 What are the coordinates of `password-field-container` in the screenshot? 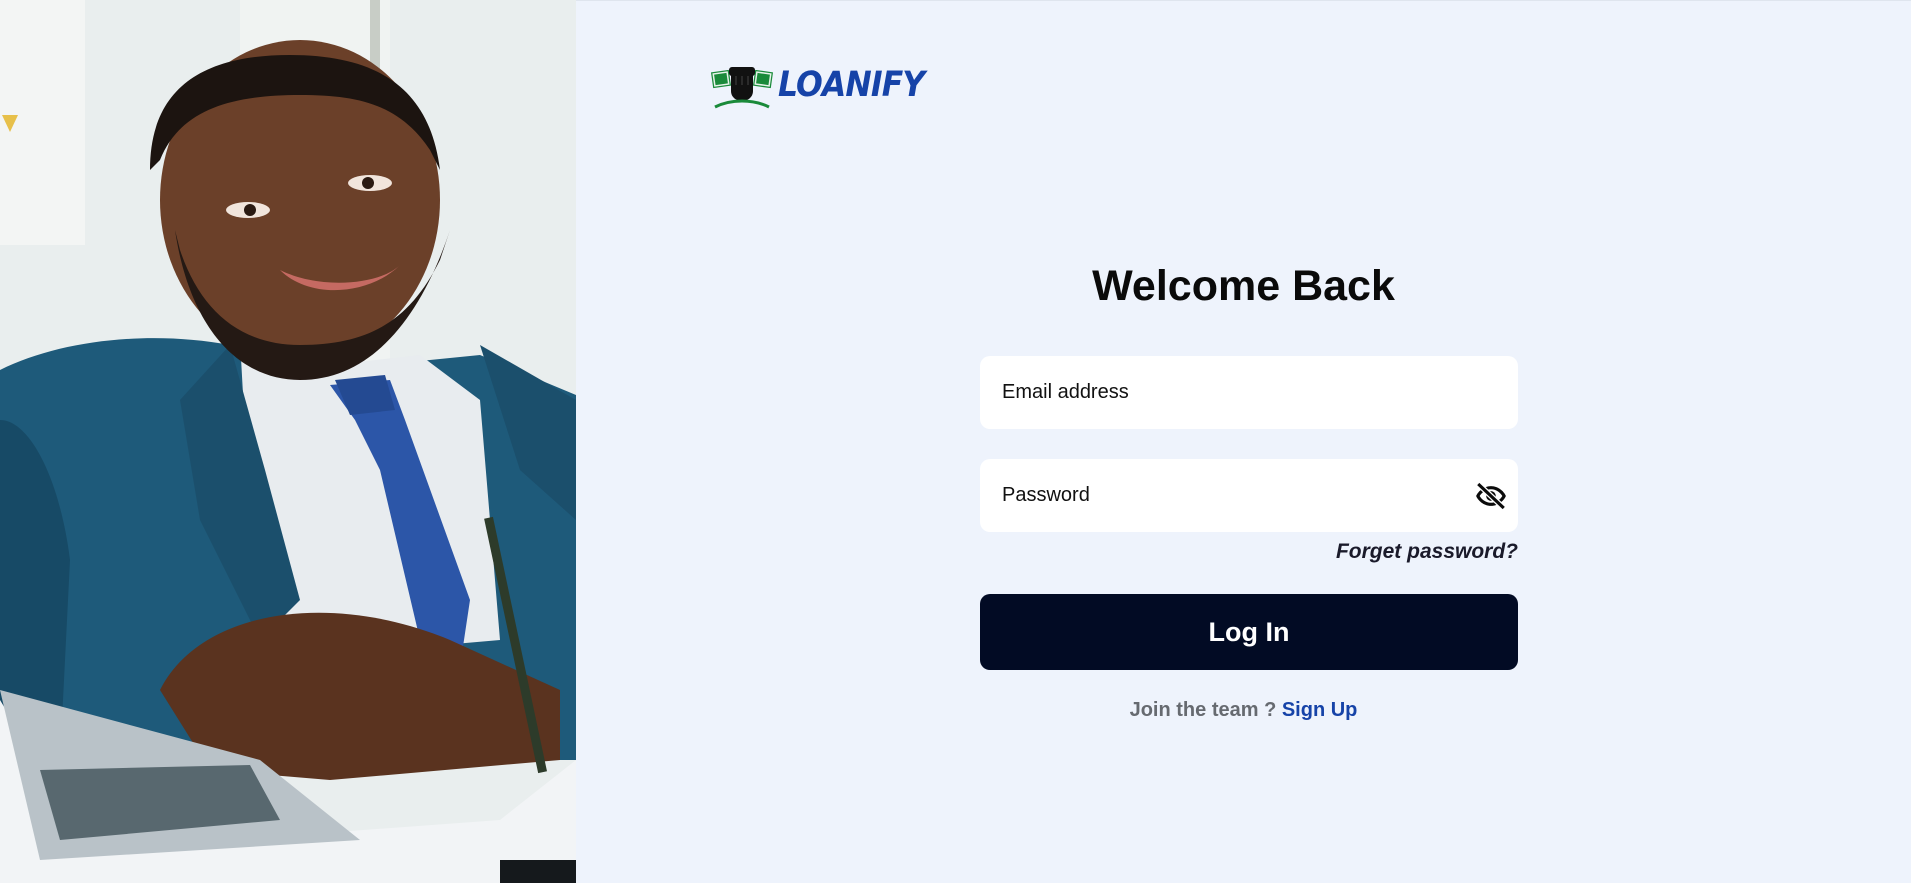 It's located at (1249, 495).